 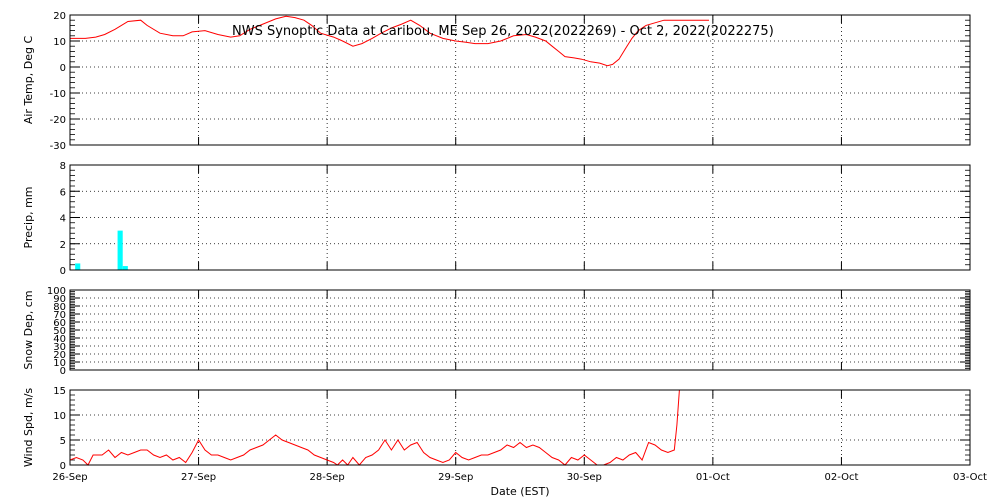 What do you see at coordinates (63, 166) in the screenshot?
I see `y-tick-label: 8` at bounding box center [63, 166].